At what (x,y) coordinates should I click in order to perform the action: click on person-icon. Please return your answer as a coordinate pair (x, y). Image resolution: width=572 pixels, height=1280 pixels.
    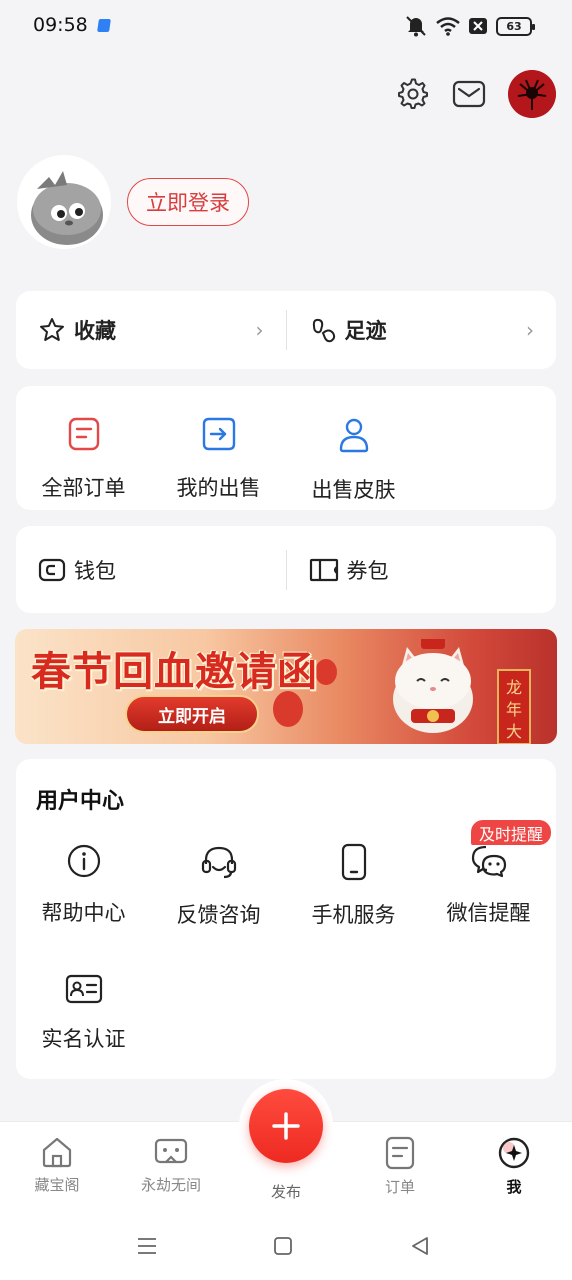
    Looking at the image, I should click on (353, 435).